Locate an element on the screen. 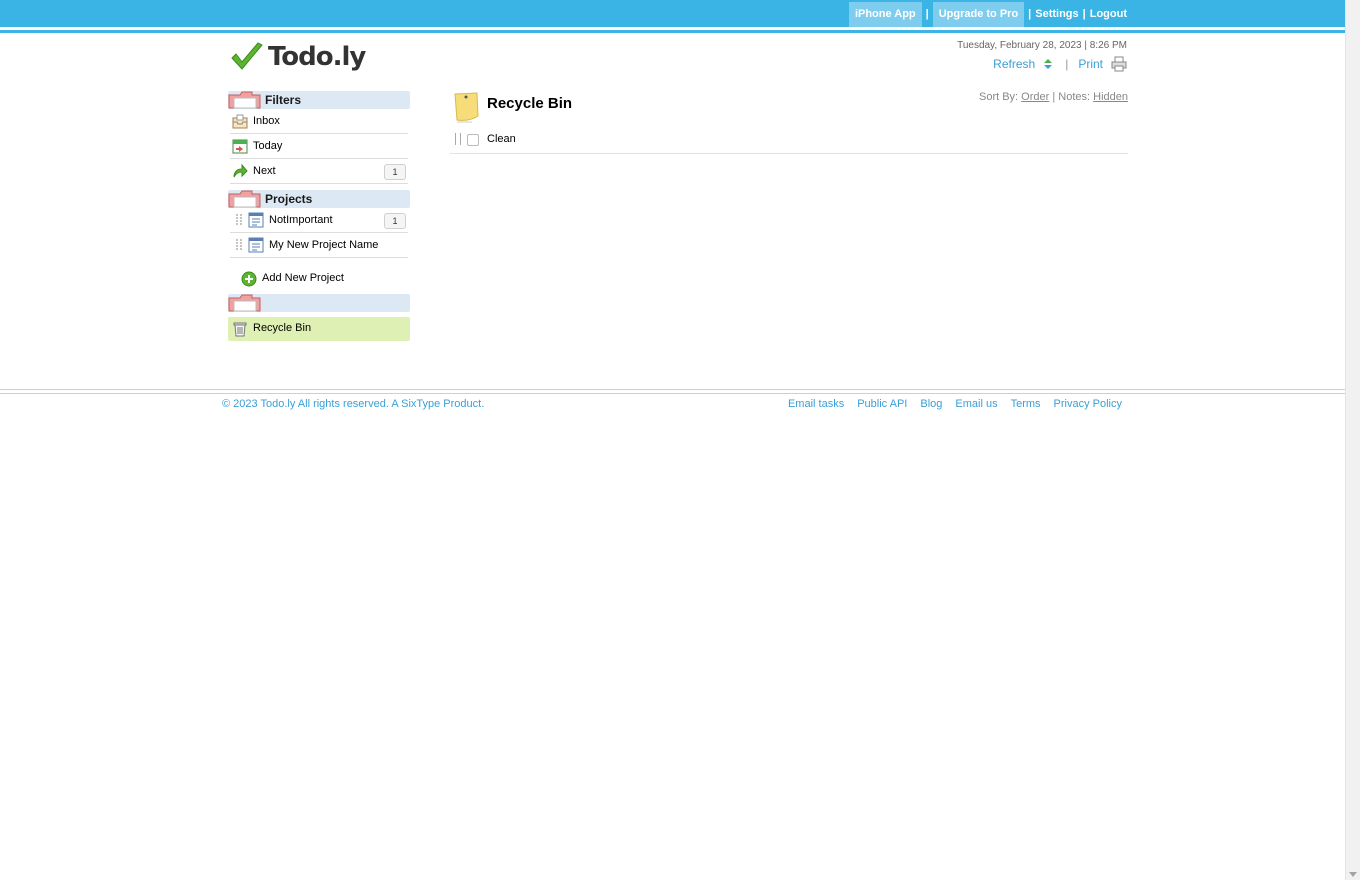 The width and height of the screenshot is (1360, 880). add-new-project-label: Add New Project is located at coordinates (303, 278).